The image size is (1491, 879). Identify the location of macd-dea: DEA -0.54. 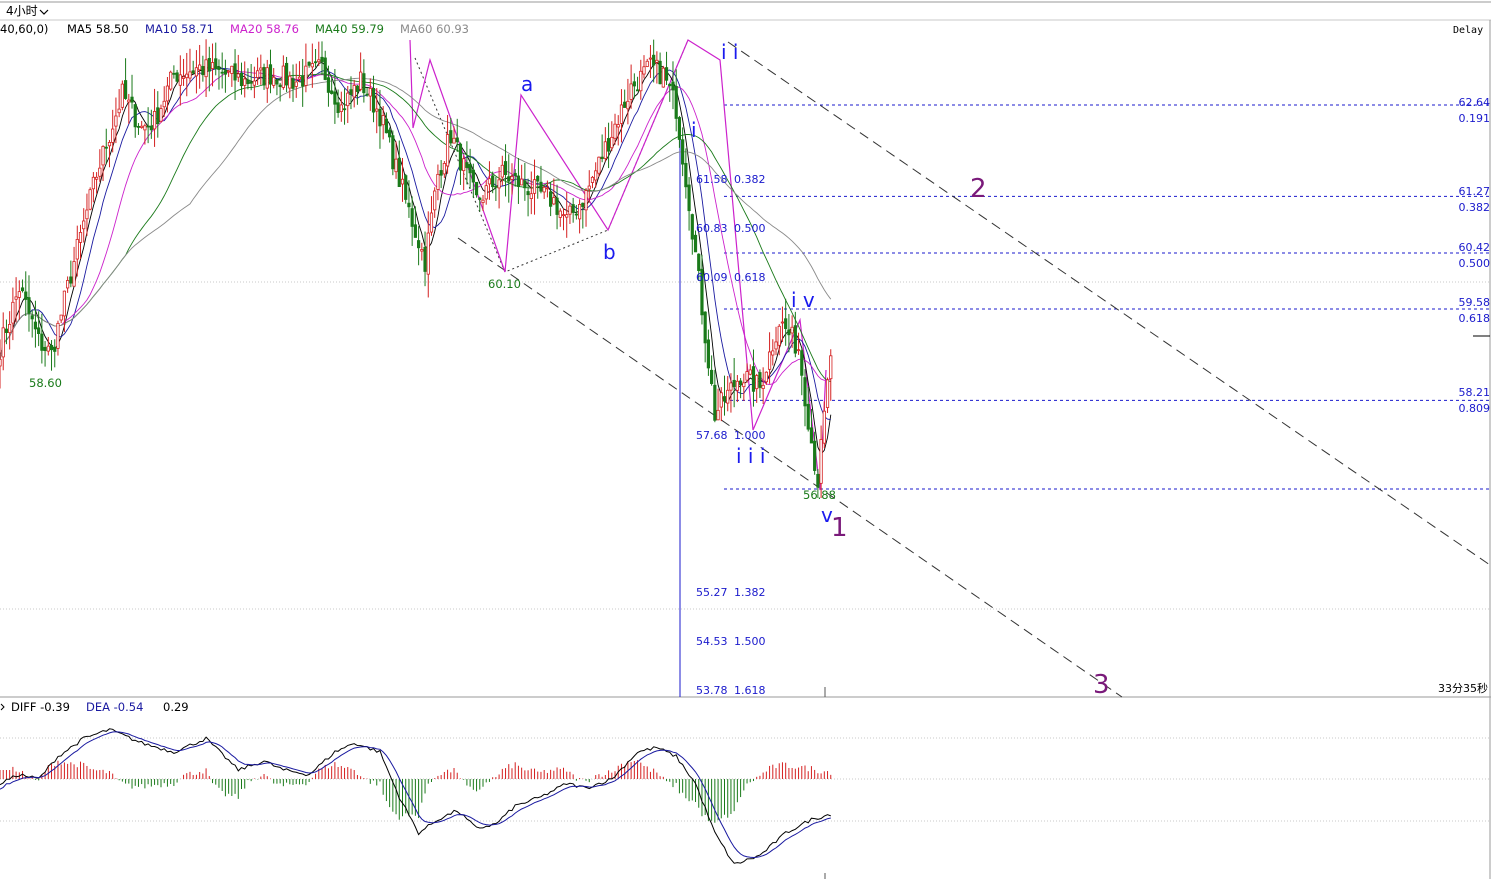
(114, 707).